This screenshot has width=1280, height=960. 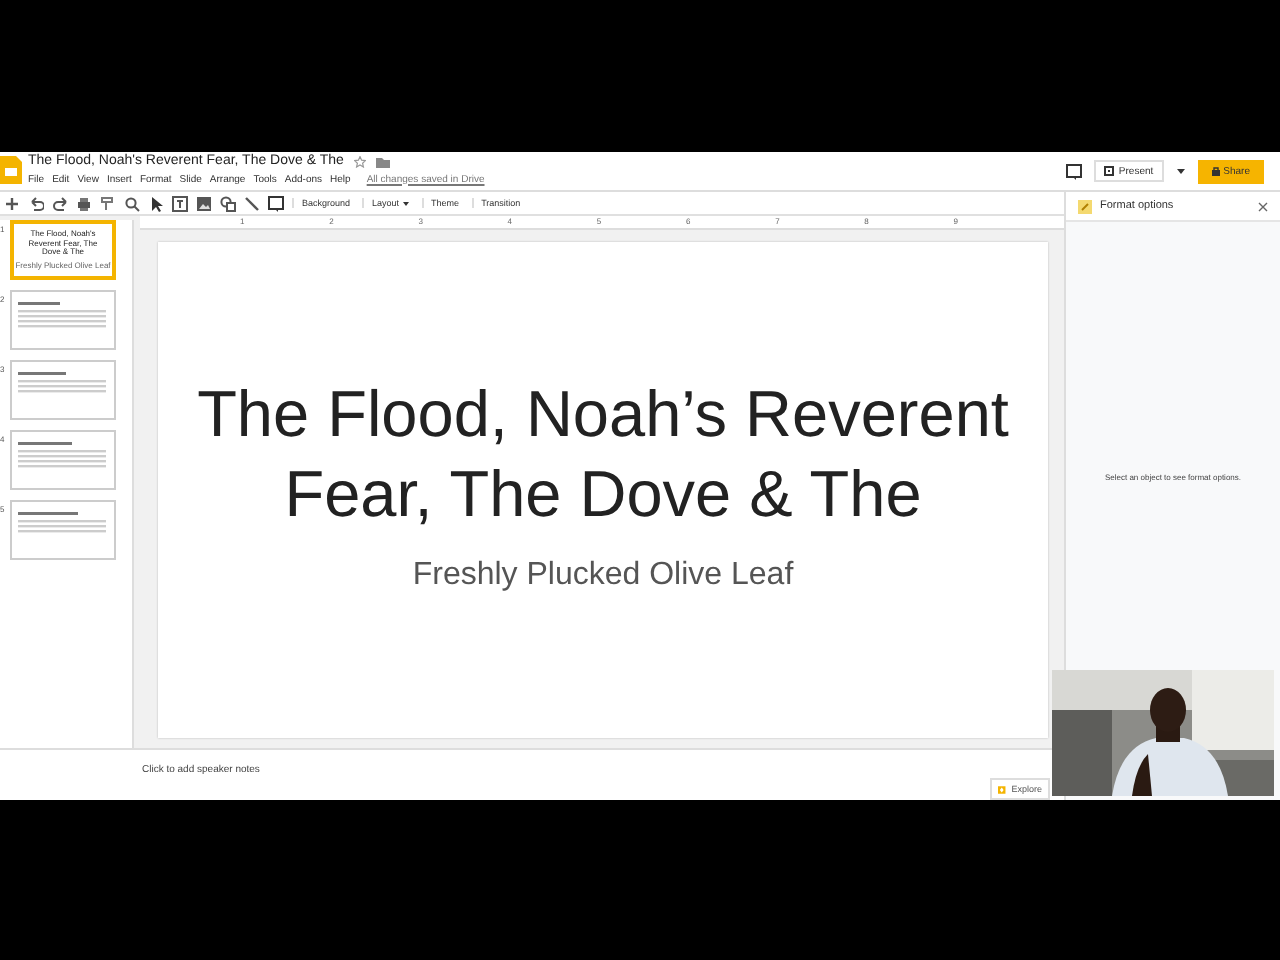 I want to click on slide-subtitle: Freshly Plucked Olive Leaf, so click(x=603, y=576).